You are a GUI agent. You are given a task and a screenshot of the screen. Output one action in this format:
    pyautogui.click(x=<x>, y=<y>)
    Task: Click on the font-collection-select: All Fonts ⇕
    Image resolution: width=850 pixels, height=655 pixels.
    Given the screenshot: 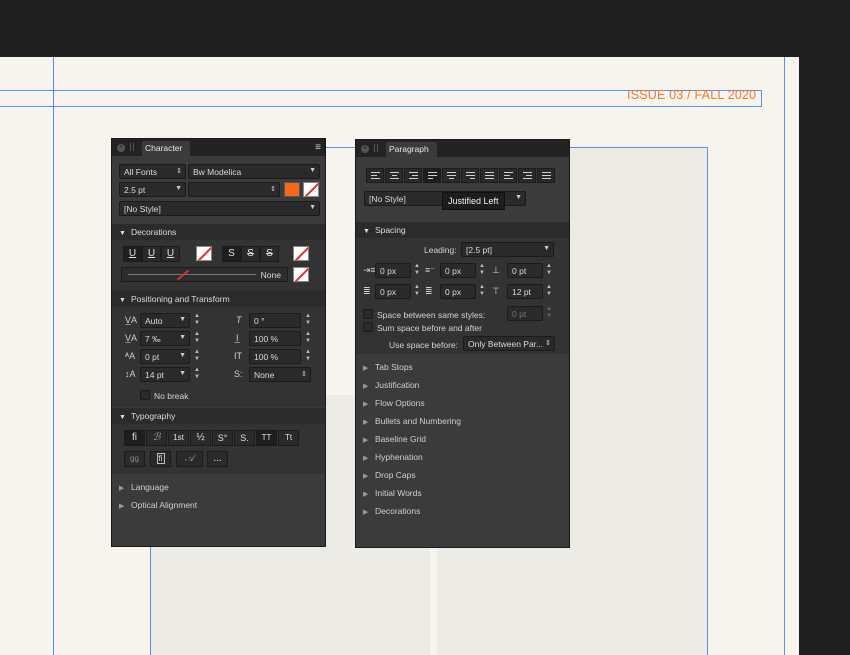 What is the action you would take?
    pyautogui.click(x=152, y=171)
    